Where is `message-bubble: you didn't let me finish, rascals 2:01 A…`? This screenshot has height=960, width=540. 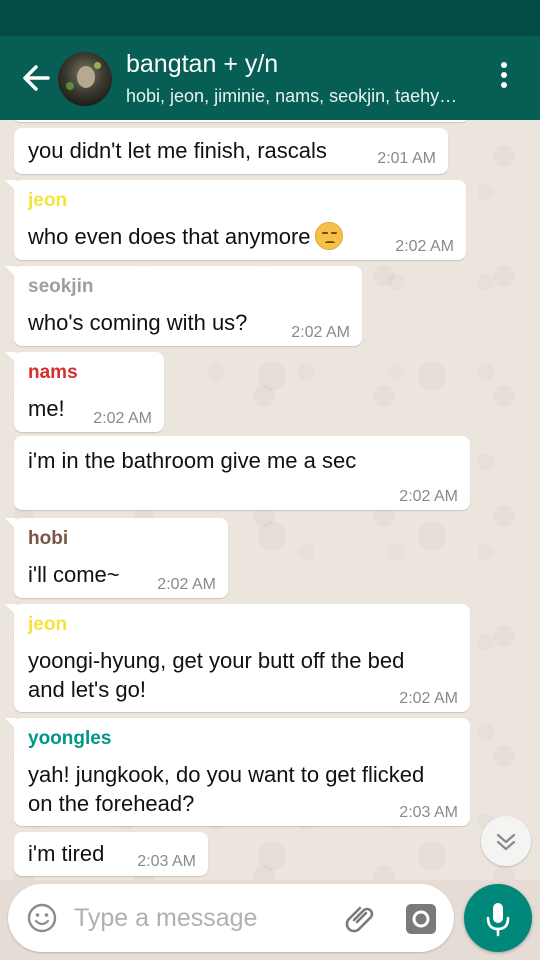 message-bubble: you didn't let me finish, rascals 2:01 A… is located at coordinates (231, 151).